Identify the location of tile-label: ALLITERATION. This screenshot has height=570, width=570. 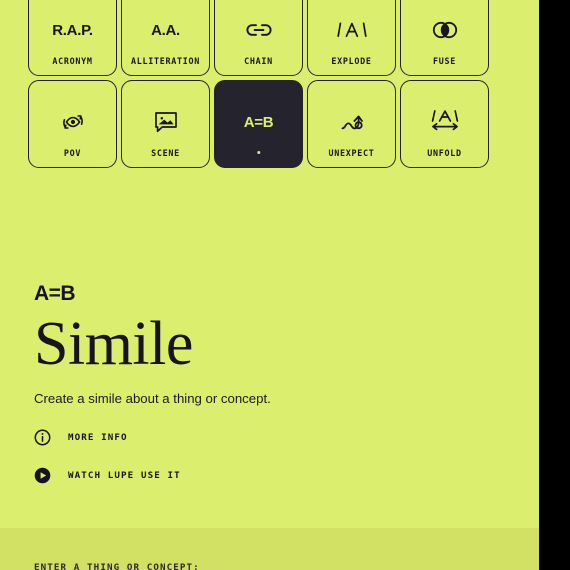
(165, 61).